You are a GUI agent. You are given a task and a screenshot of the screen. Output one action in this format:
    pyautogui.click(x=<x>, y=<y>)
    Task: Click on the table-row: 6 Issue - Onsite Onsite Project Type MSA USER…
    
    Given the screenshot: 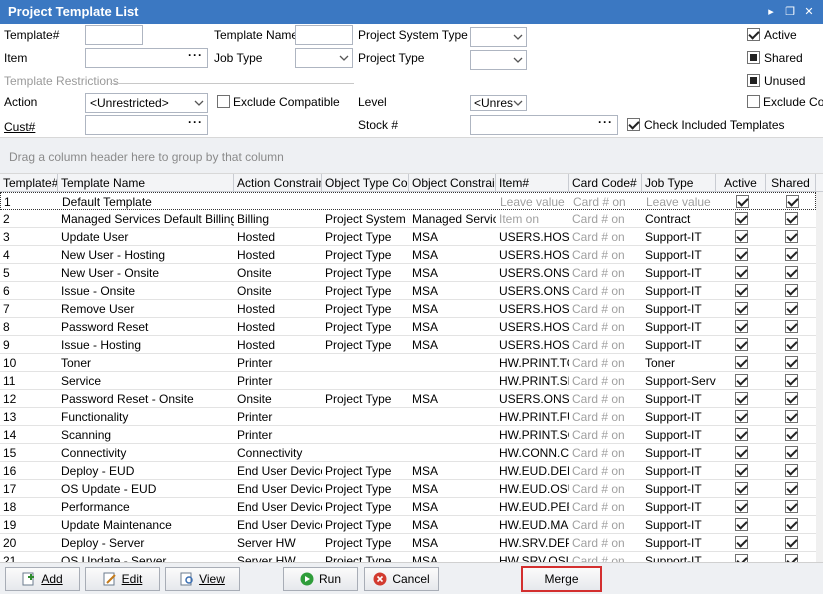 What is the action you would take?
    pyautogui.click(x=408, y=291)
    